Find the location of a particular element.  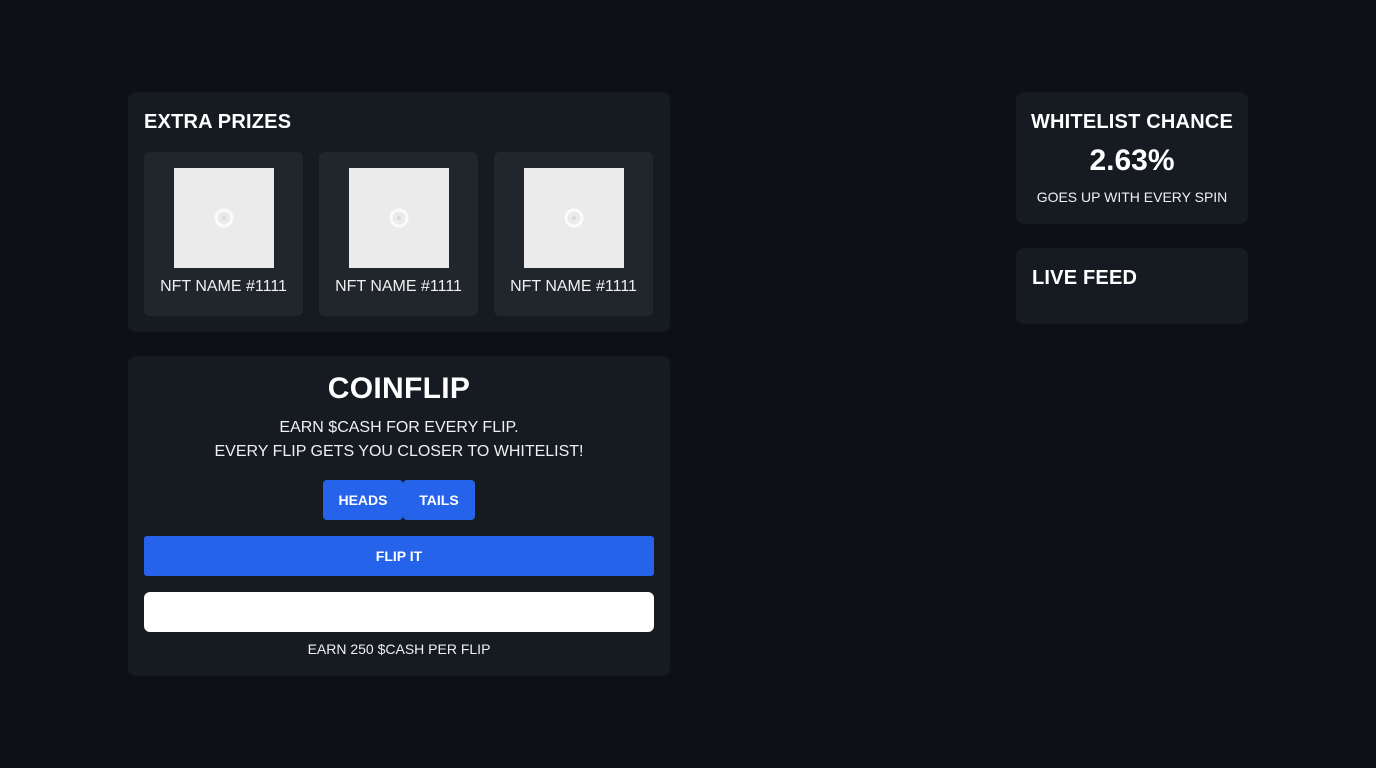

earn-per-flip-note: EARN 250 $CASH PER FLIP is located at coordinates (399, 649).